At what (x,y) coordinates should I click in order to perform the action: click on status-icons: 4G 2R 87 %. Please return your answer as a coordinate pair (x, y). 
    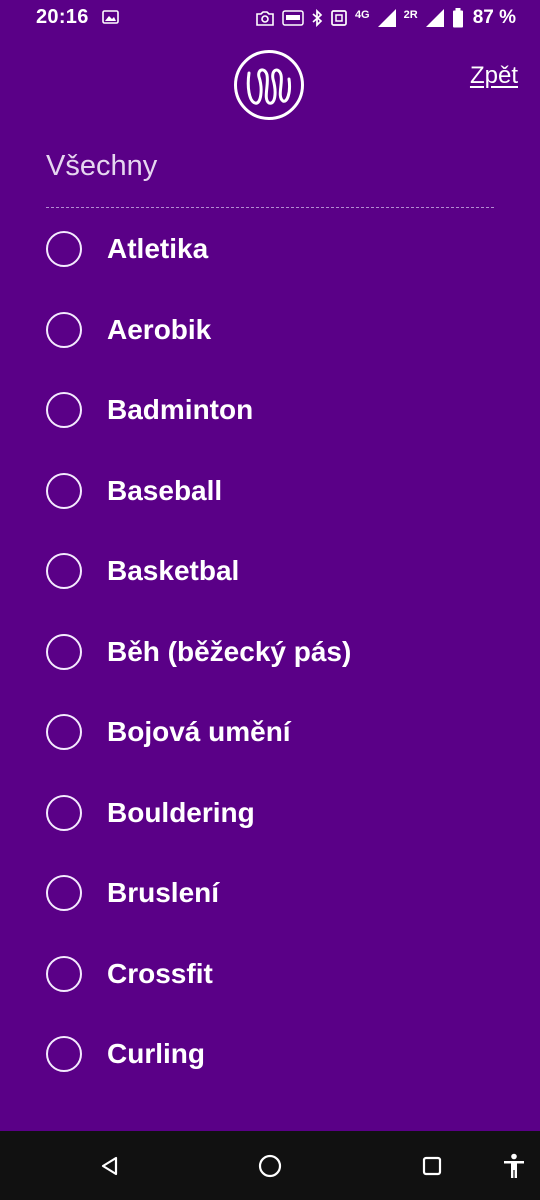
    Looking at the image, I should click on (385, 18).